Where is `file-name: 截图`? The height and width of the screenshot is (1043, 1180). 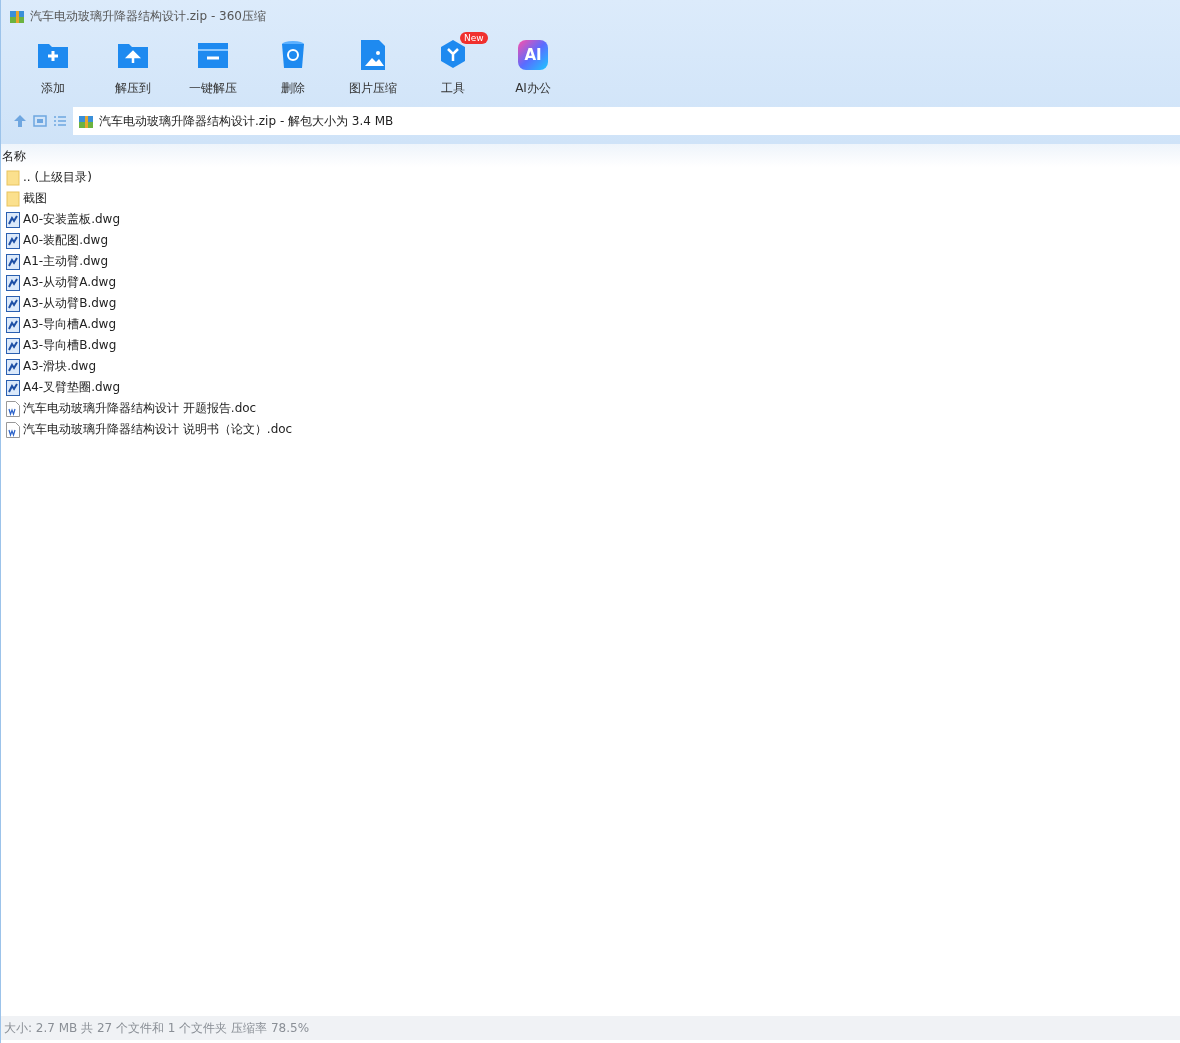
file-name: 截图 is located at coordinates (35, 198).